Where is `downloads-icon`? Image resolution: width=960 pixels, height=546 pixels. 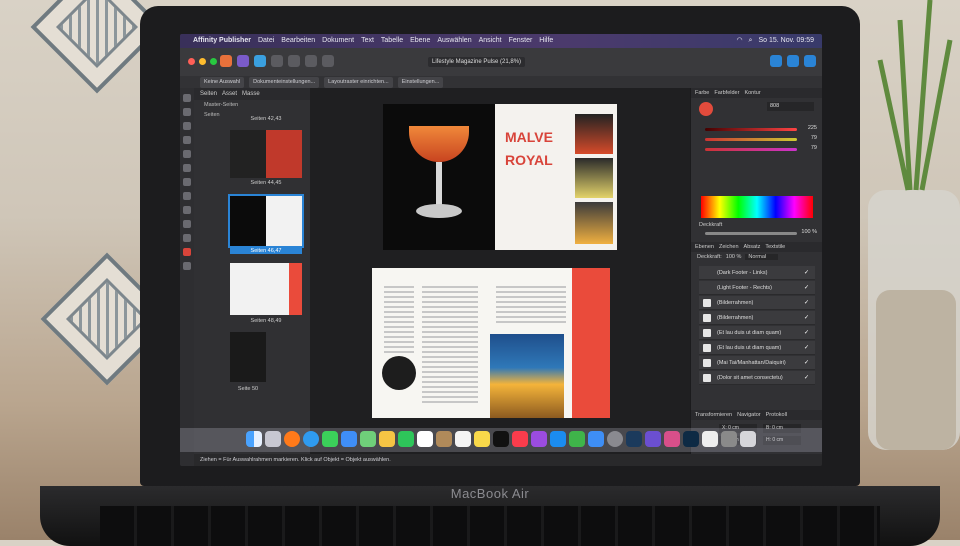
downloads-icon is located at coordinates (729, 439).